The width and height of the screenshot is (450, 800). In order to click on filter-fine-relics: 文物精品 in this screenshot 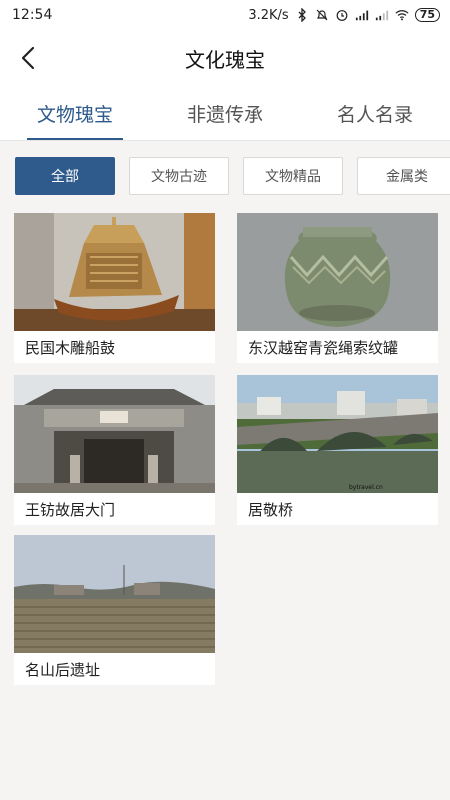, I will do `click(293, 176)`.